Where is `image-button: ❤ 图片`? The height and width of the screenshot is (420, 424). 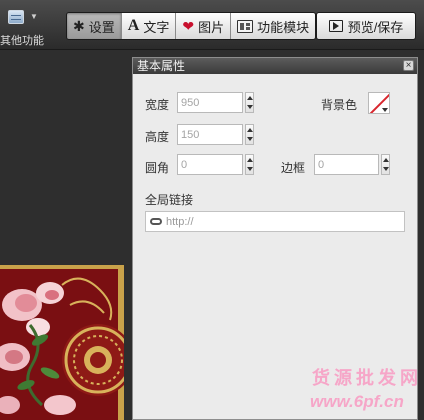 image-button: ❤ 图片 is located at coordinates (204, 26).